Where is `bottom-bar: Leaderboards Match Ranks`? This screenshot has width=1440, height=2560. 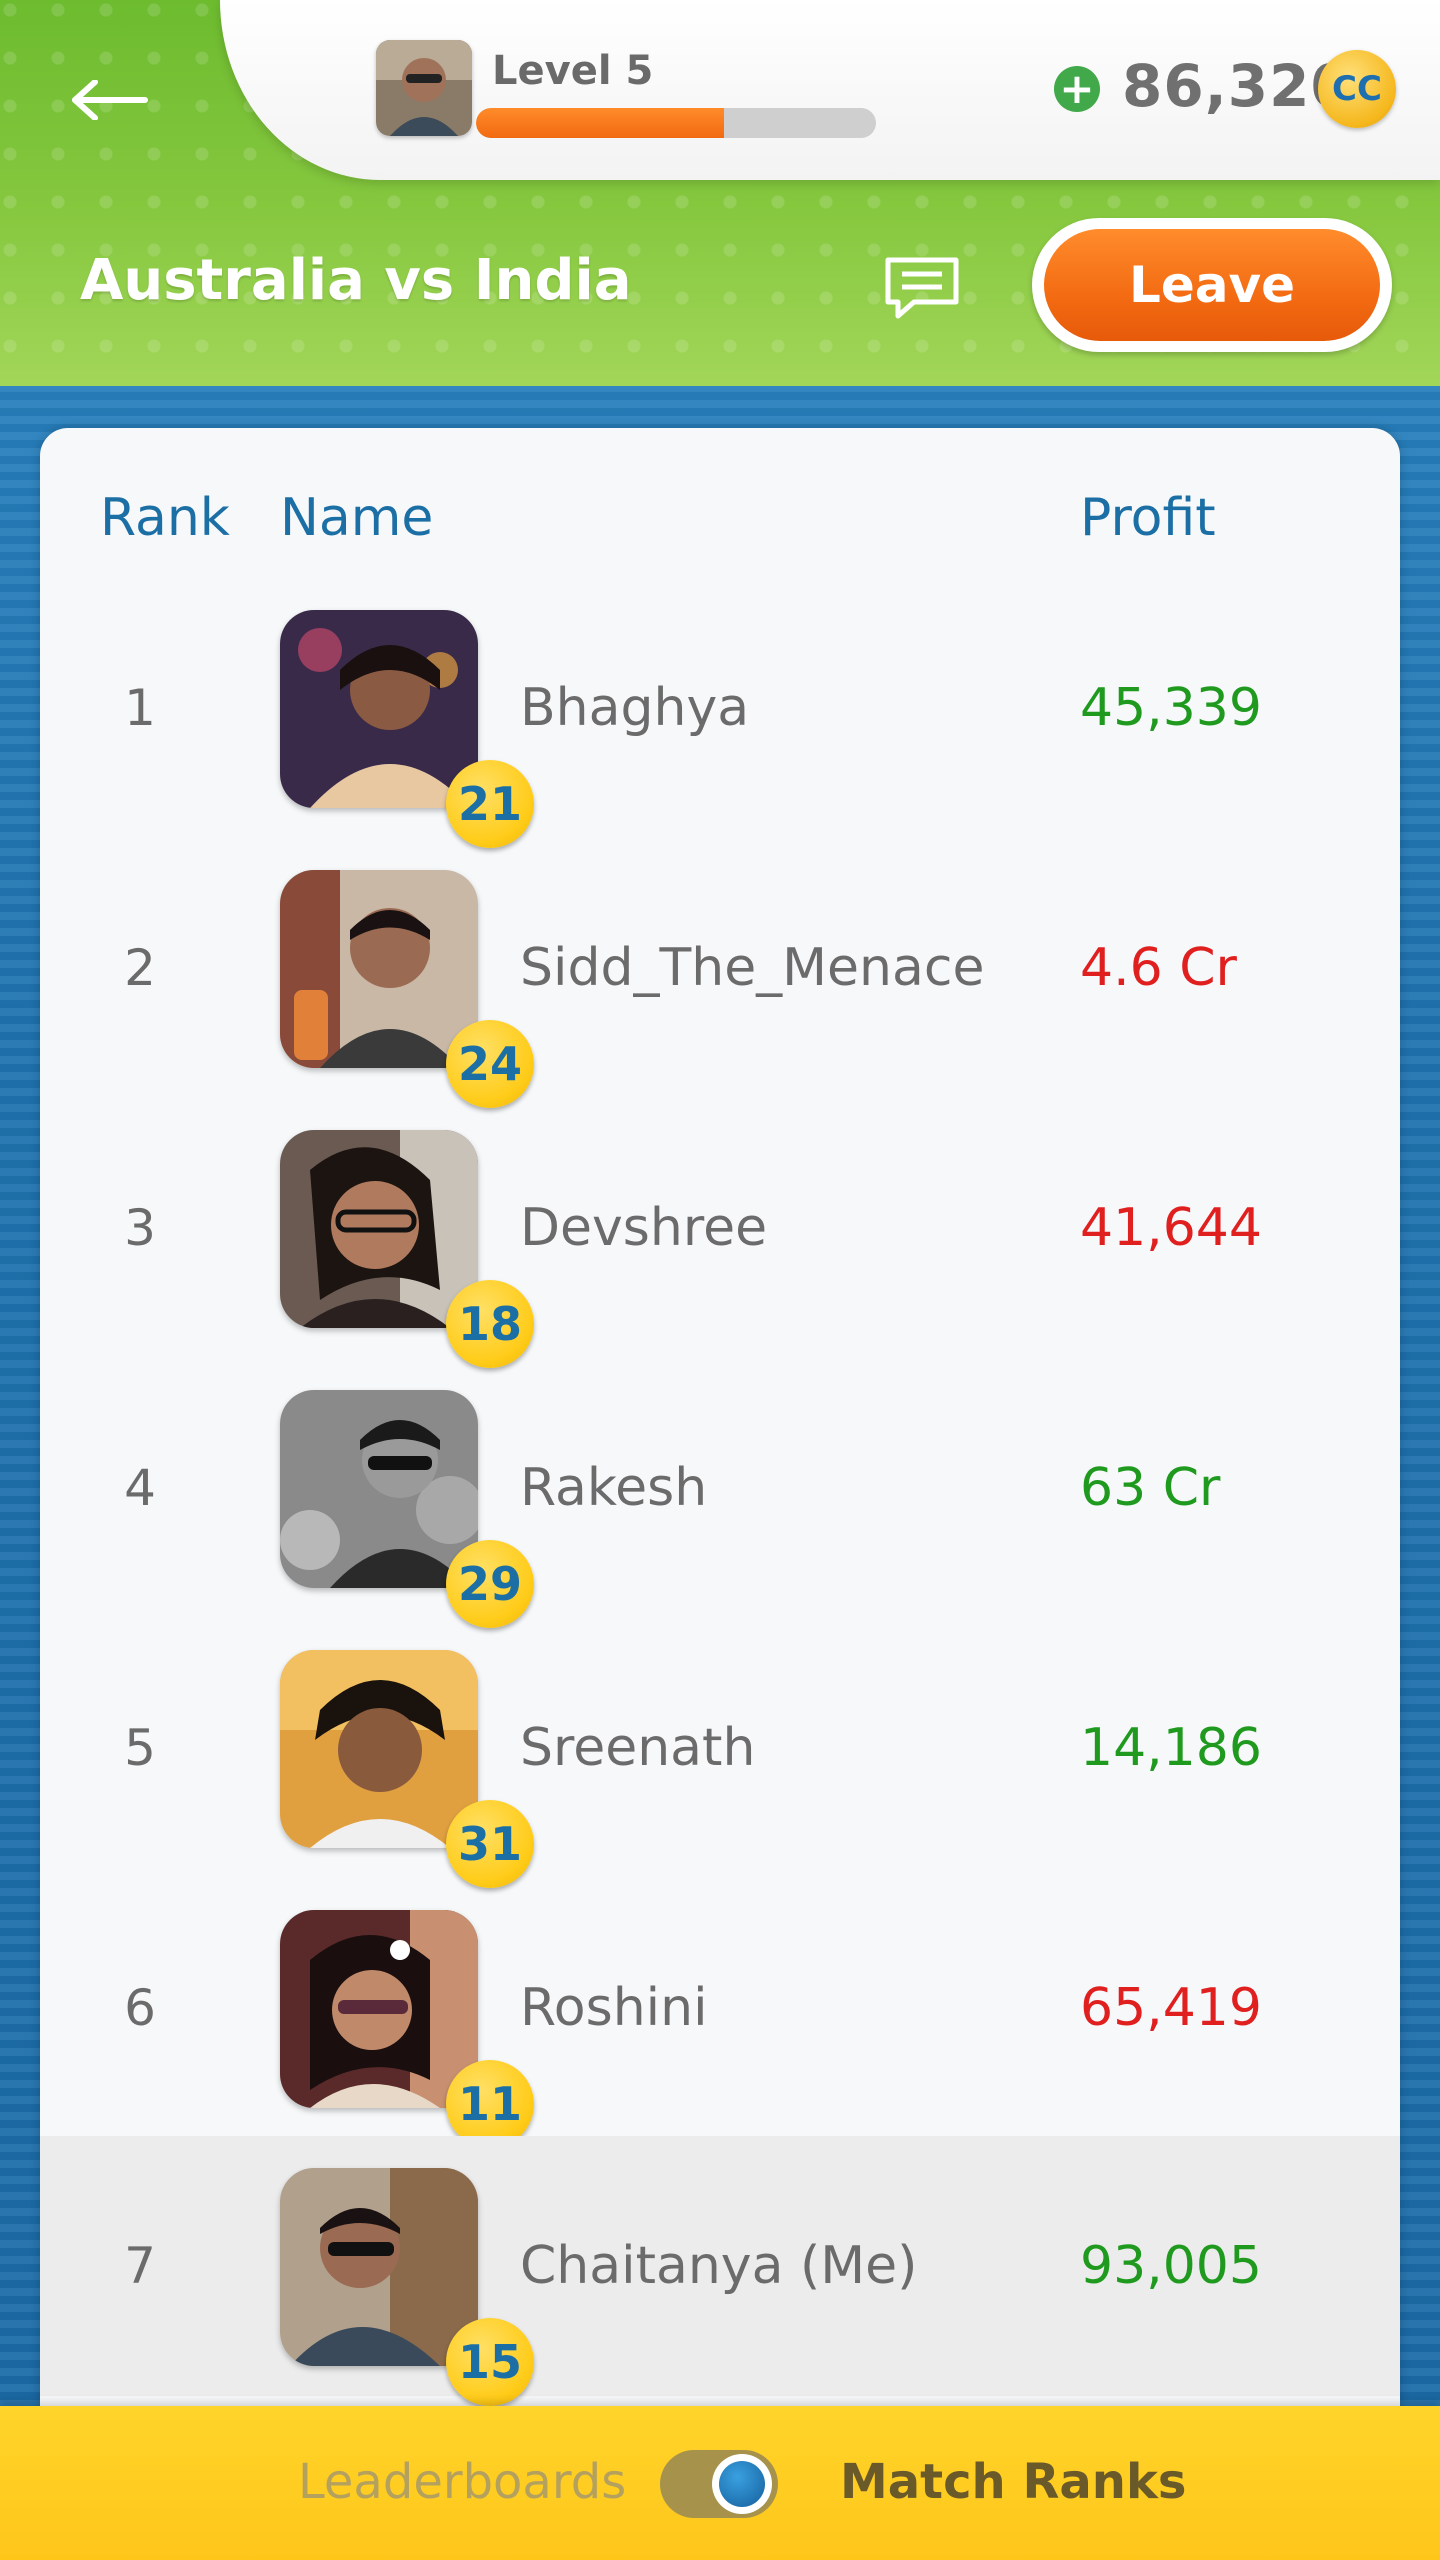 bottom-bar: Leaderboards Match Ranks is located at coordinates (720, 2483).